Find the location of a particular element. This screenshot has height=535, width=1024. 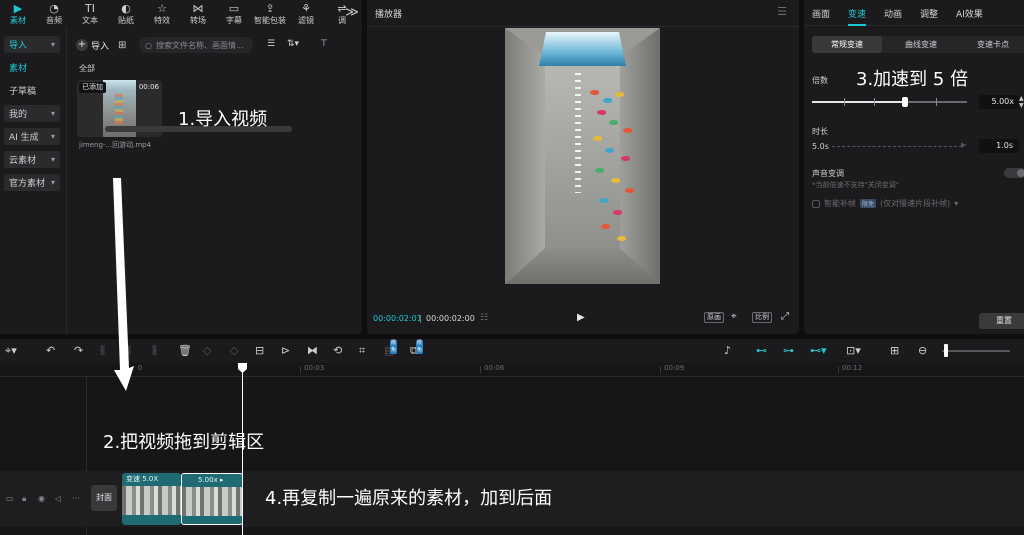

checkbox is located at coordinates (816, 203).